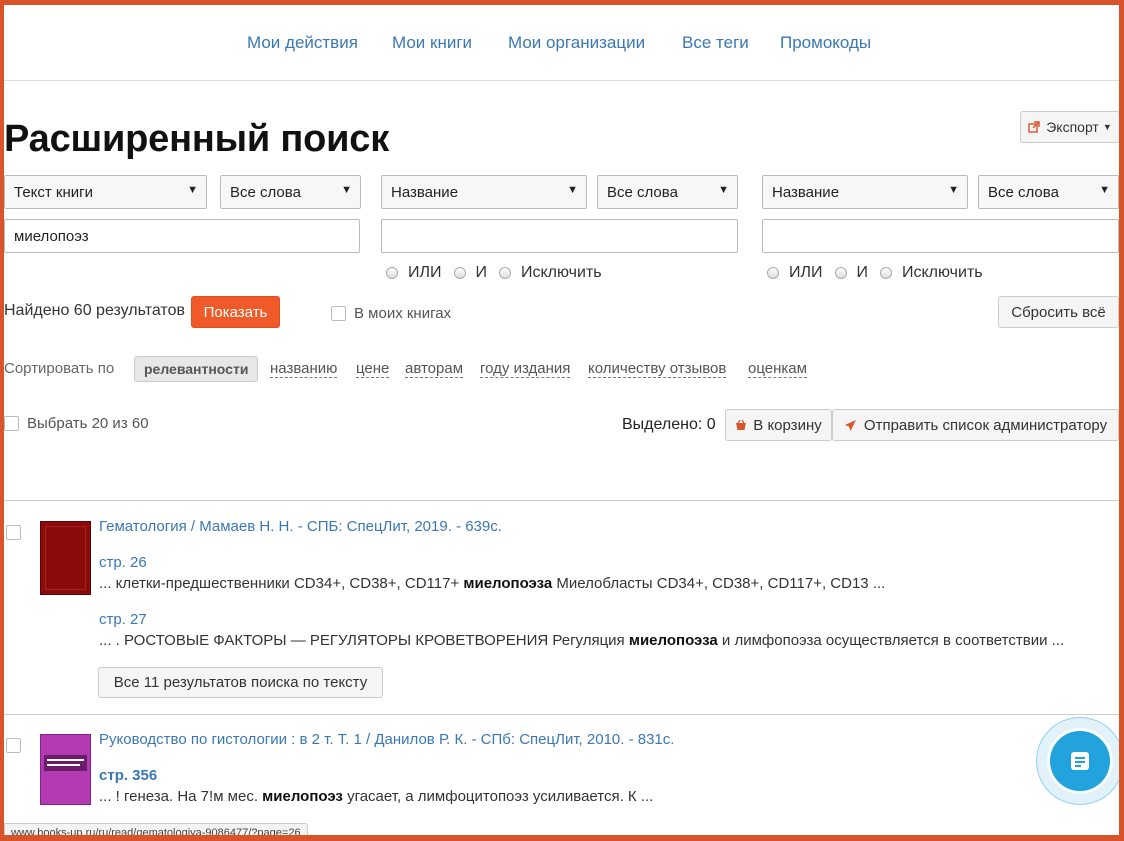 The width and height of the screenshot is (1124, 841). What do you see at coordinates (182, 236) in the screenshot?
I see `search-input-1: миелопоэз` at bounding box center [182, 236].